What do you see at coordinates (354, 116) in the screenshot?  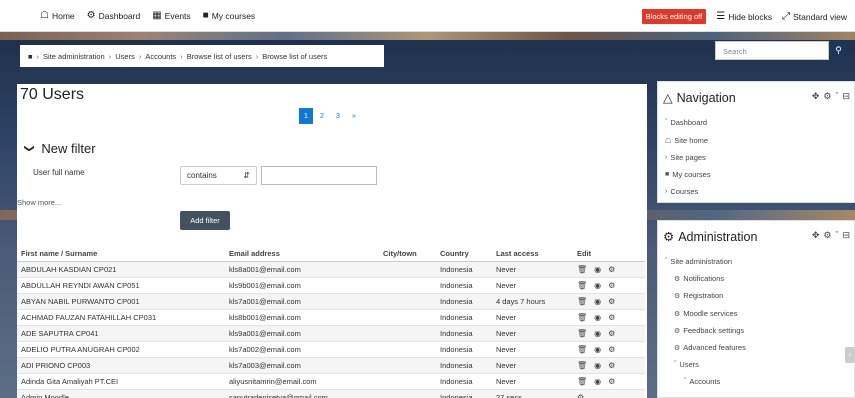 I see `next-page-link: »` at bounding box center [354, 116].